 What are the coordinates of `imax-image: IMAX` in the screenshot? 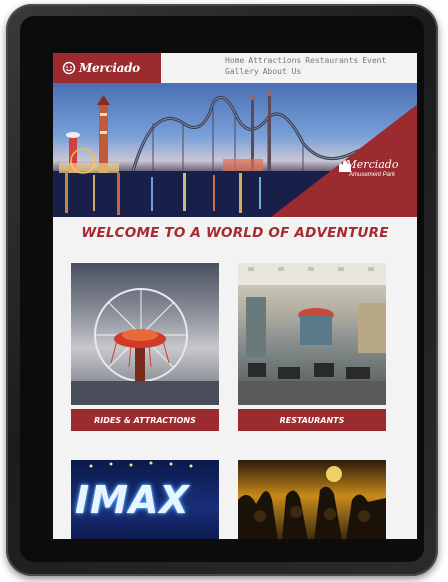 It's located at (145, 499).